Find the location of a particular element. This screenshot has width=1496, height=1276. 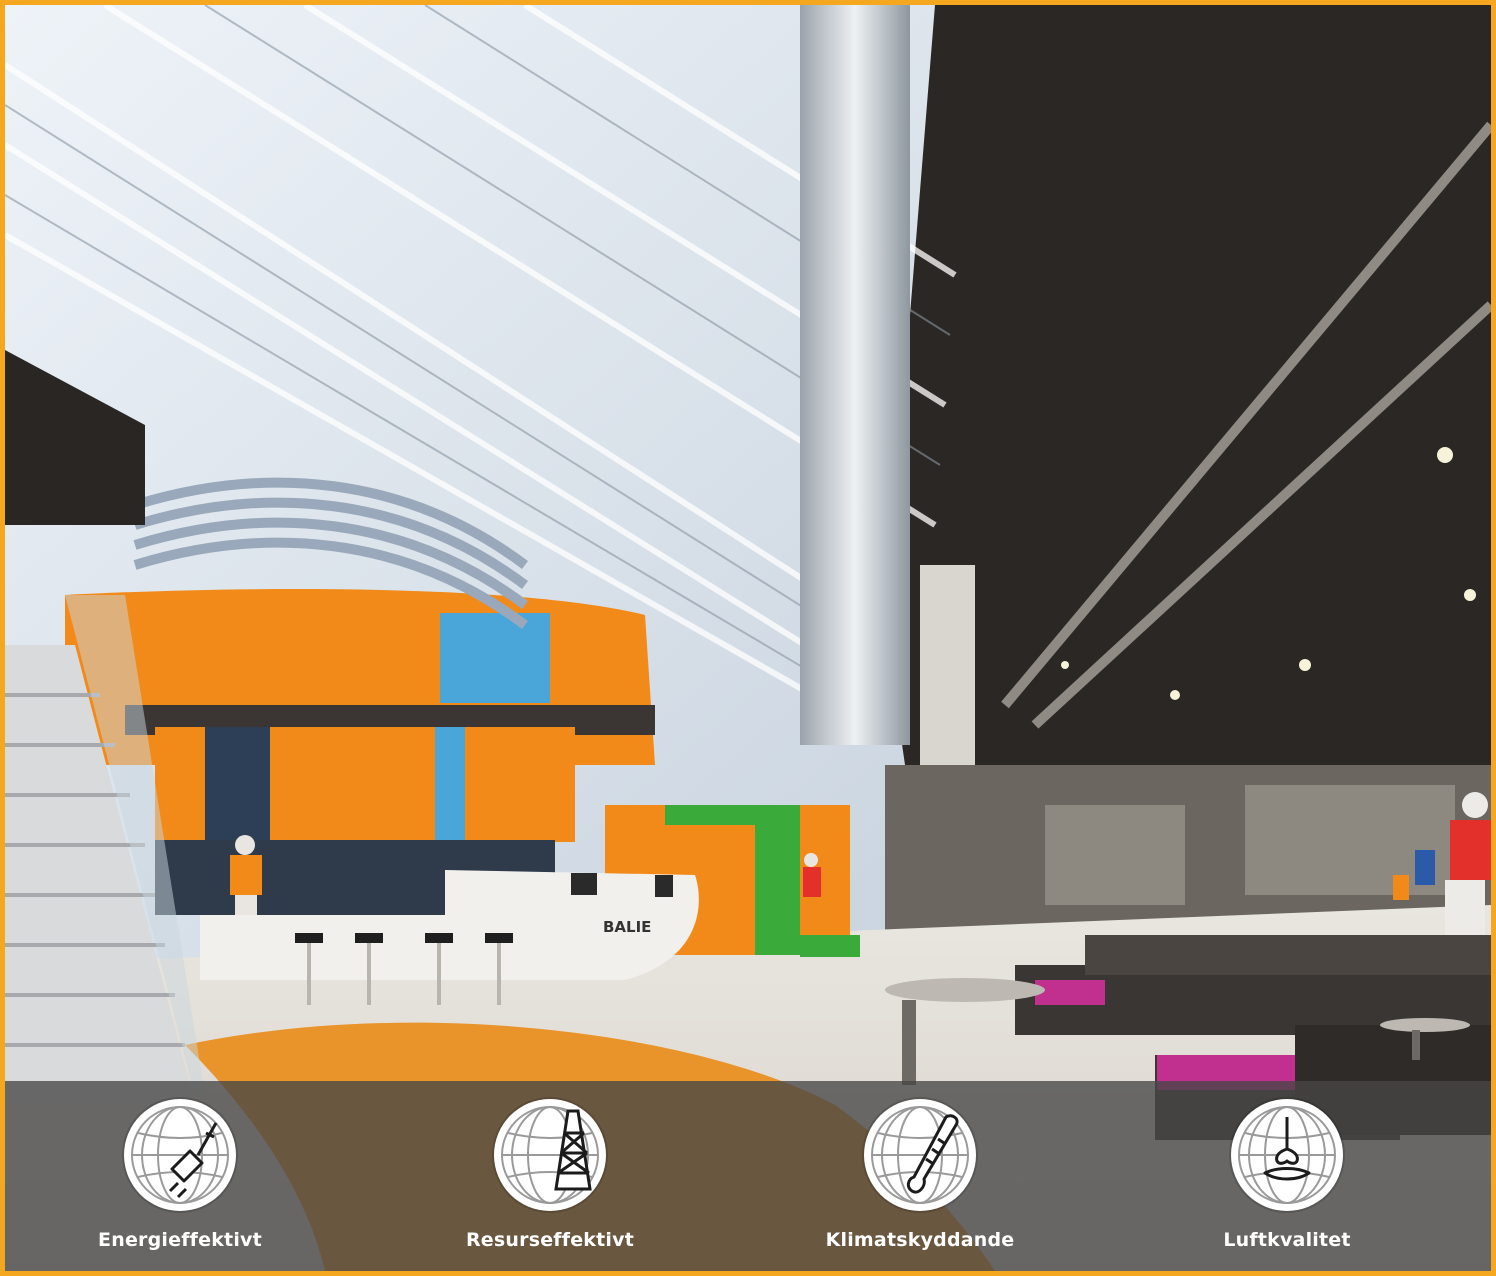

feature-label: Energieffektivt is located at coordinates (180, 1240).